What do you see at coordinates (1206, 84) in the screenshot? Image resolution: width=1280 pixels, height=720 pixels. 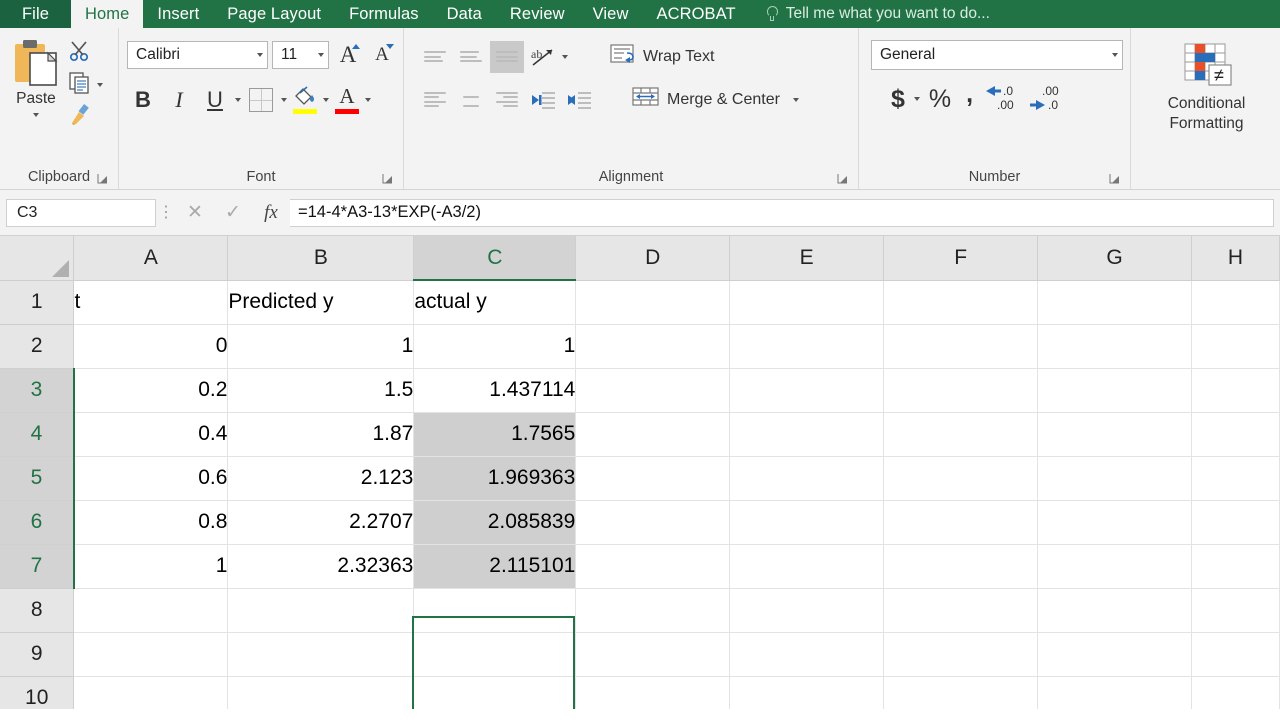 I see `conditional-formatting-button: ≠ Conditional Formatting` at bounding box center [1206, 84].